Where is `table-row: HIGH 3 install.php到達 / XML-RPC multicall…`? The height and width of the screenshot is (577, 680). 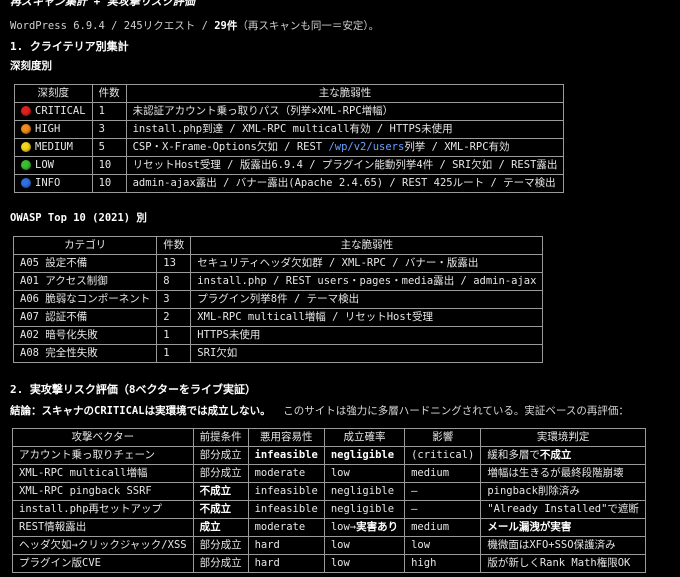
table-row: HIGH 3 install.php到達 / XML-RPC multicall… is located at coordinates (289, 129).